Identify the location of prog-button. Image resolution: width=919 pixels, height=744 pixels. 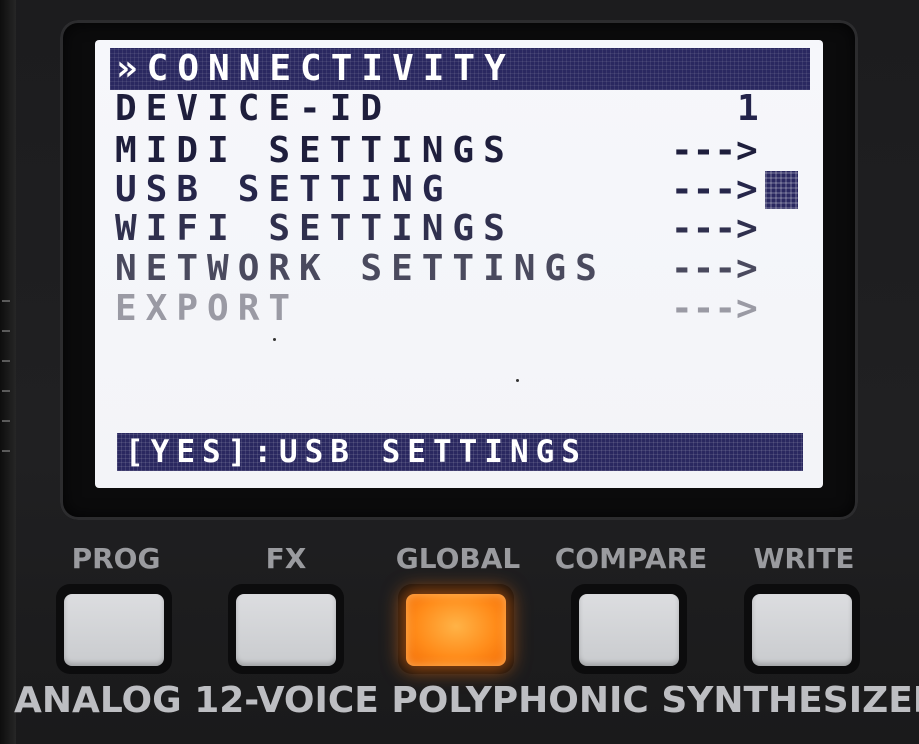
(114, 630).